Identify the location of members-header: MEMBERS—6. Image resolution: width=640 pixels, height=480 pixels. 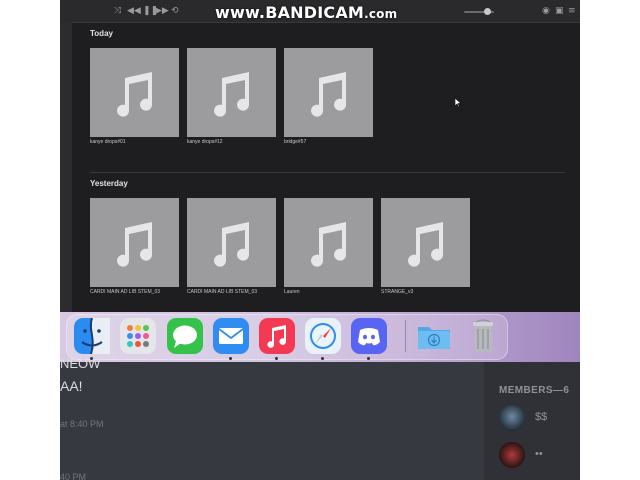
(534, 390).